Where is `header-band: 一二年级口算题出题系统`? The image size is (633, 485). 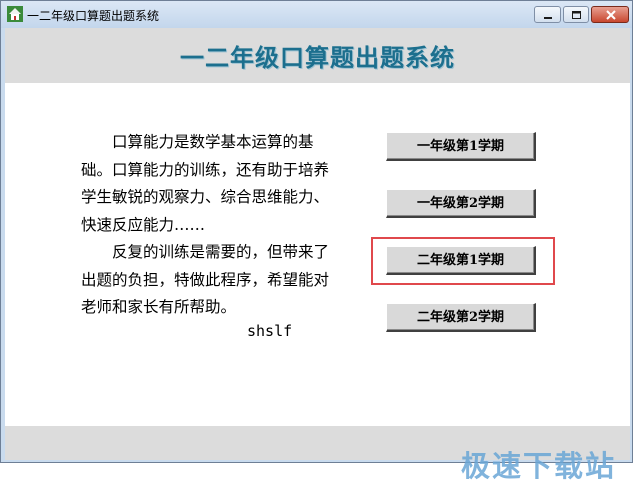
header-band: 一二年级口算题出题系统 is located at coordinates (317, 55).